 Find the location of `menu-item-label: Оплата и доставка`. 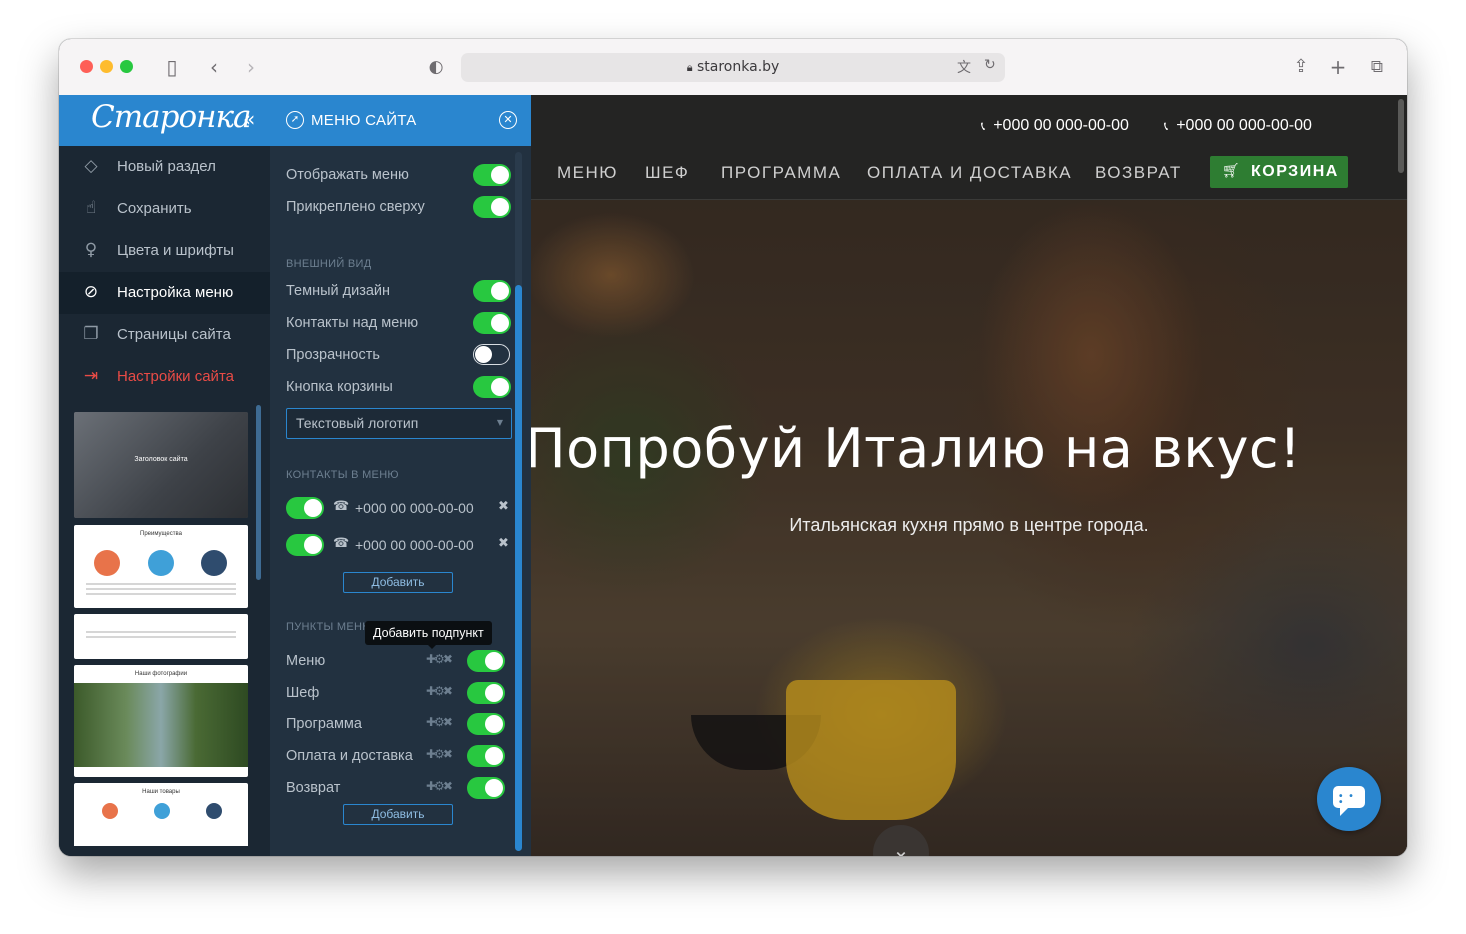

menu-item-label: Оплата и доставка is located at coordinates (349, 756).